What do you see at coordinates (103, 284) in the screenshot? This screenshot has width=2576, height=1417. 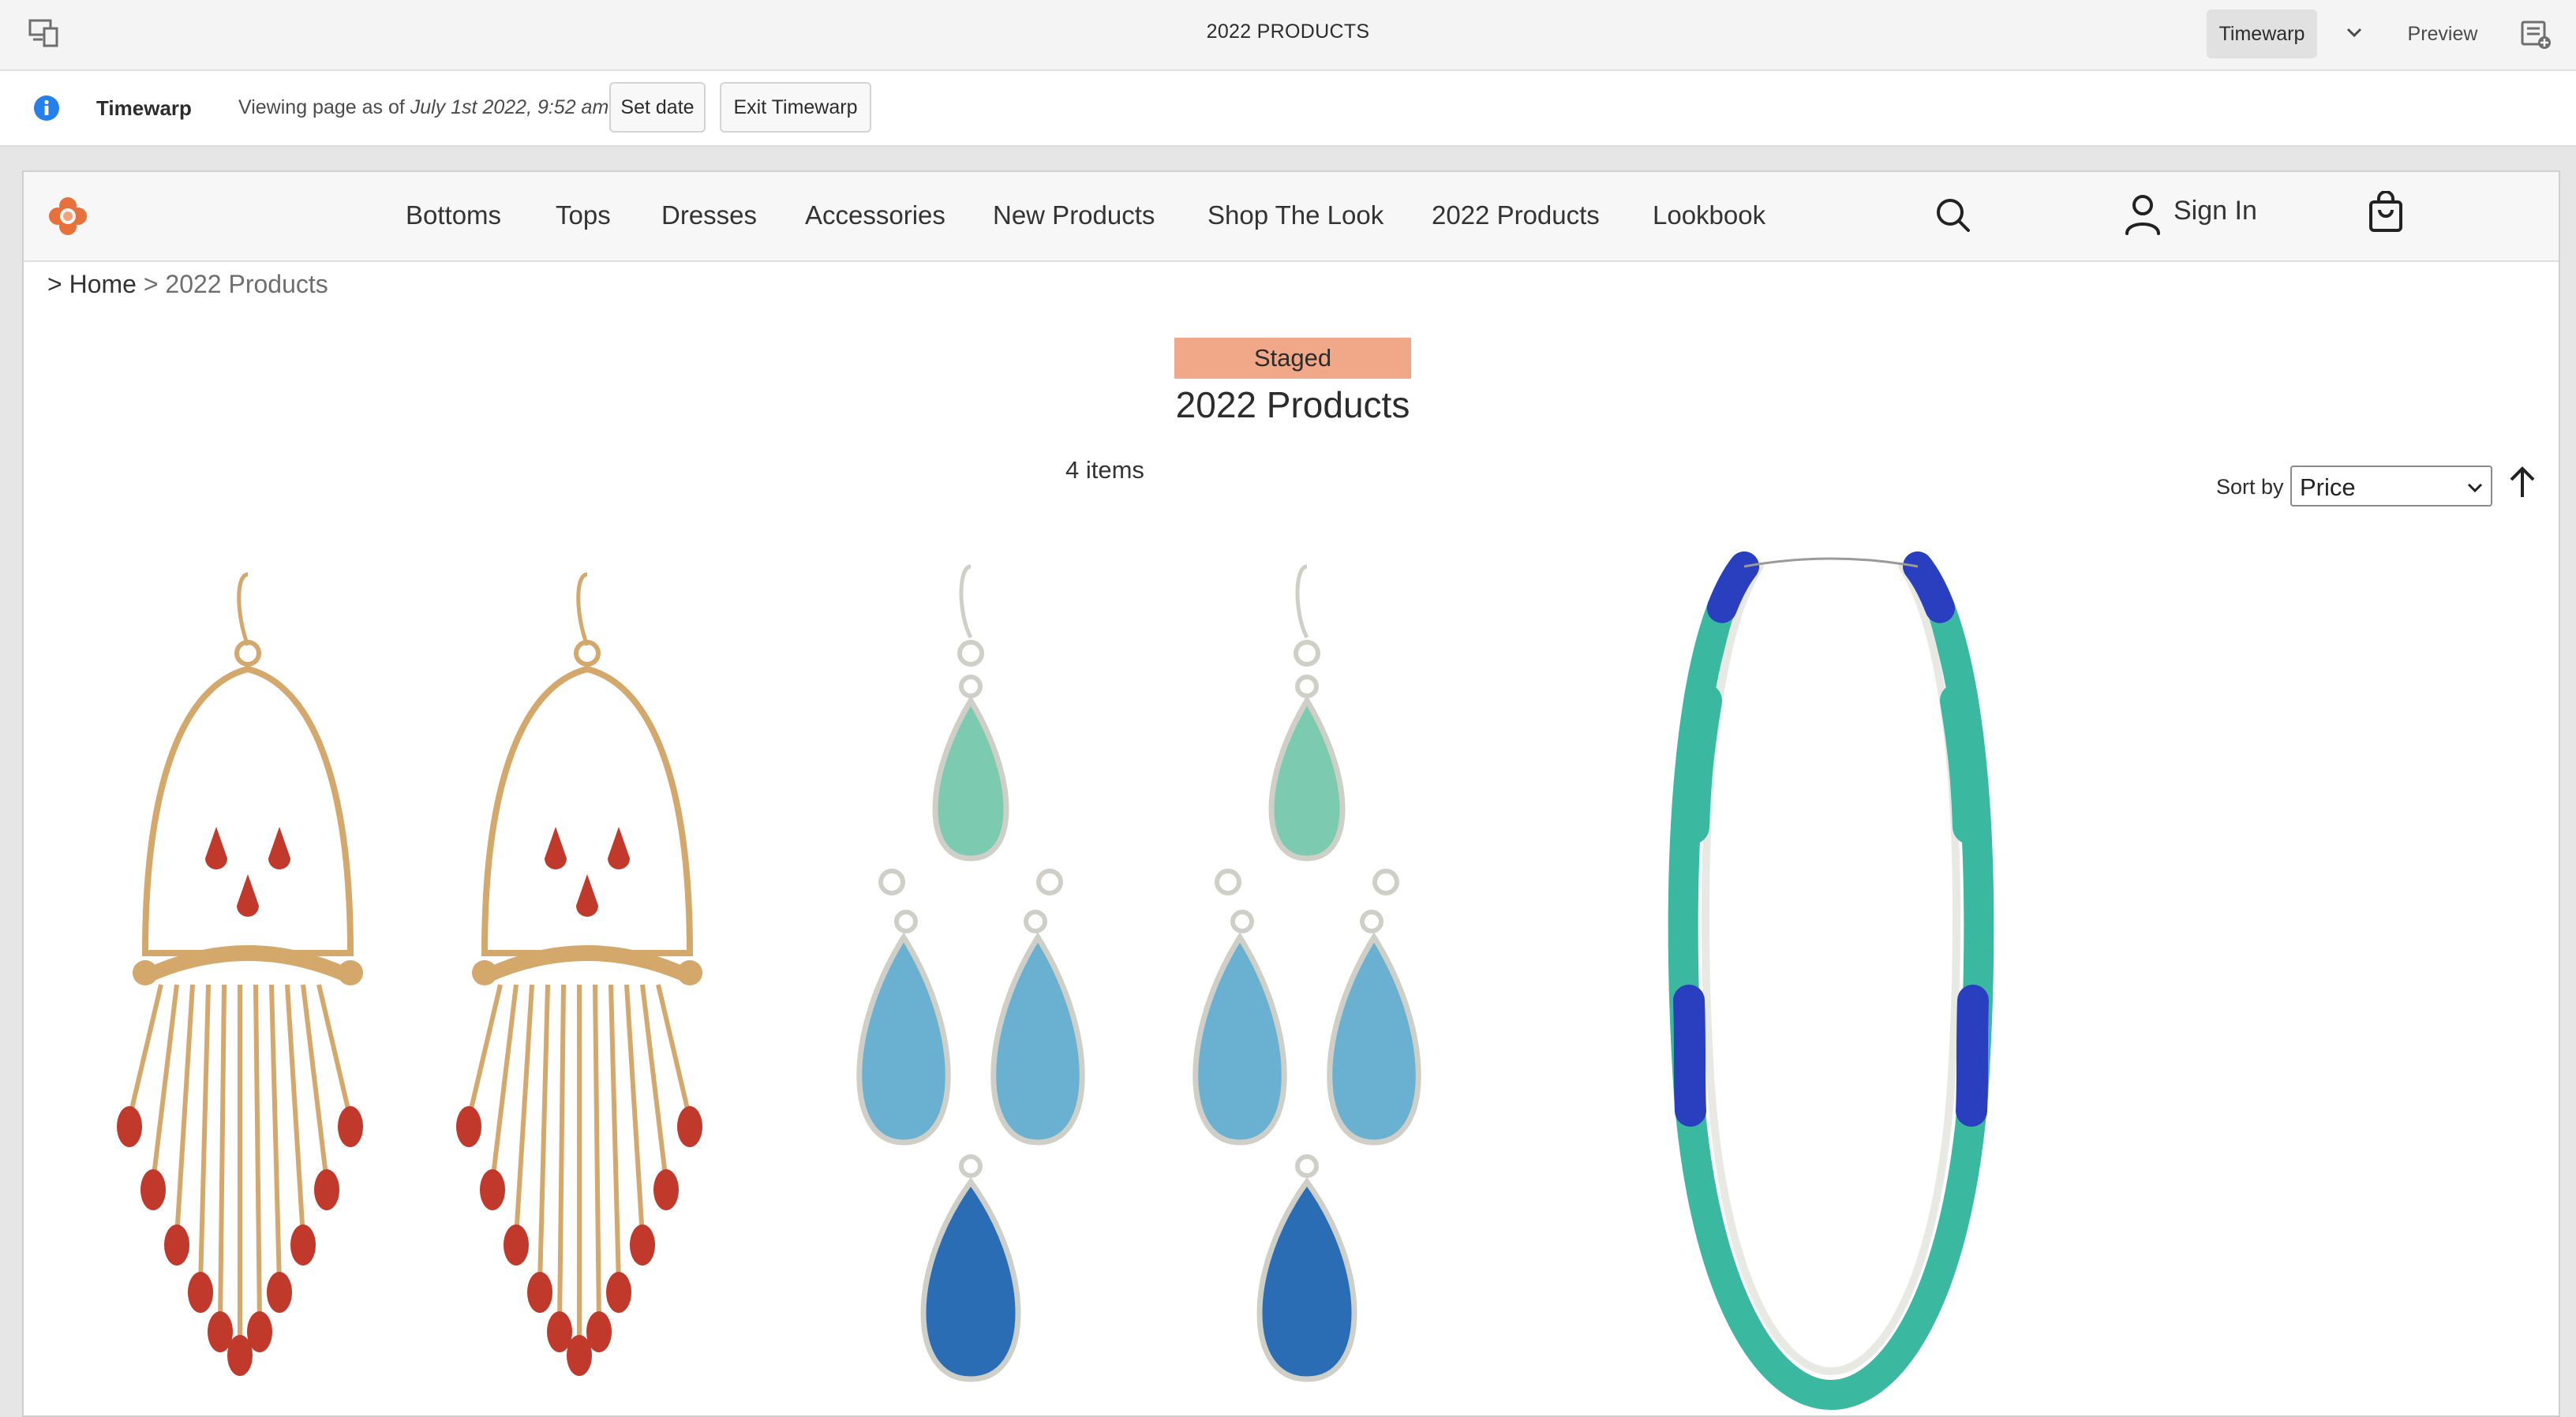 I see `breadcrumb-home-link: Home` at bounding box center [103, 284].